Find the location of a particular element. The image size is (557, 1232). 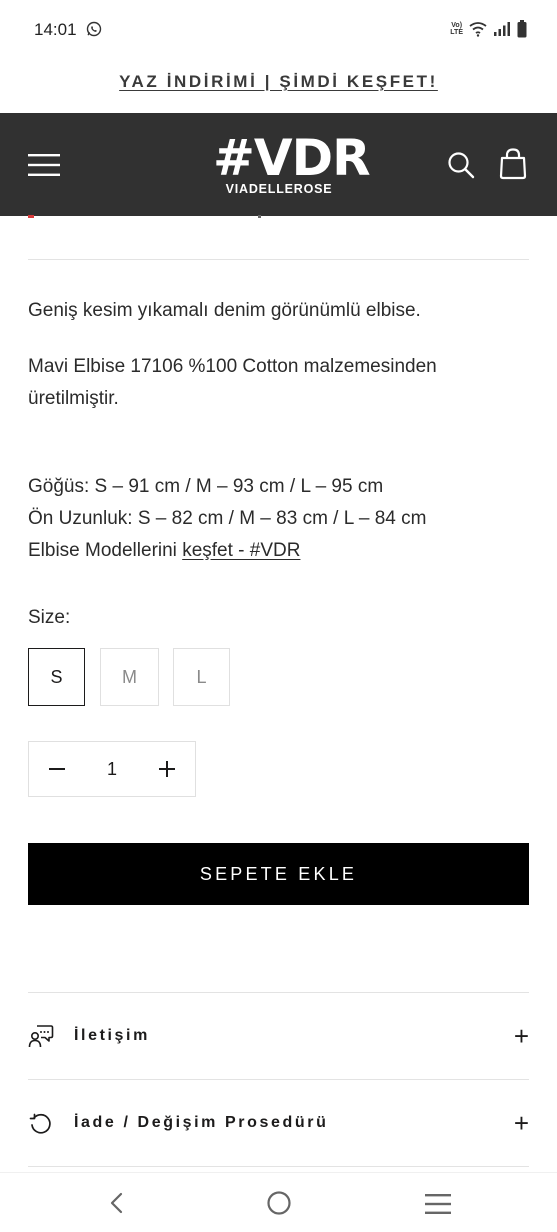

volte-bottom-label: LTE is located at coordinates (456, 32).